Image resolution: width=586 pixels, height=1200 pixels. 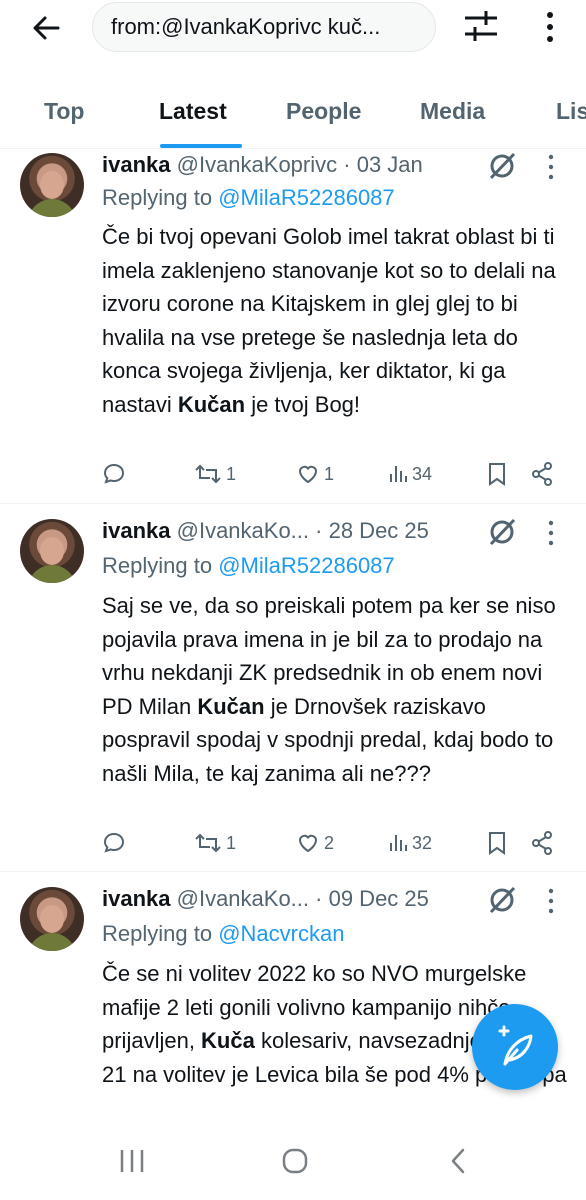 I want to click on views-count: 32, so click(x=422, y=842).